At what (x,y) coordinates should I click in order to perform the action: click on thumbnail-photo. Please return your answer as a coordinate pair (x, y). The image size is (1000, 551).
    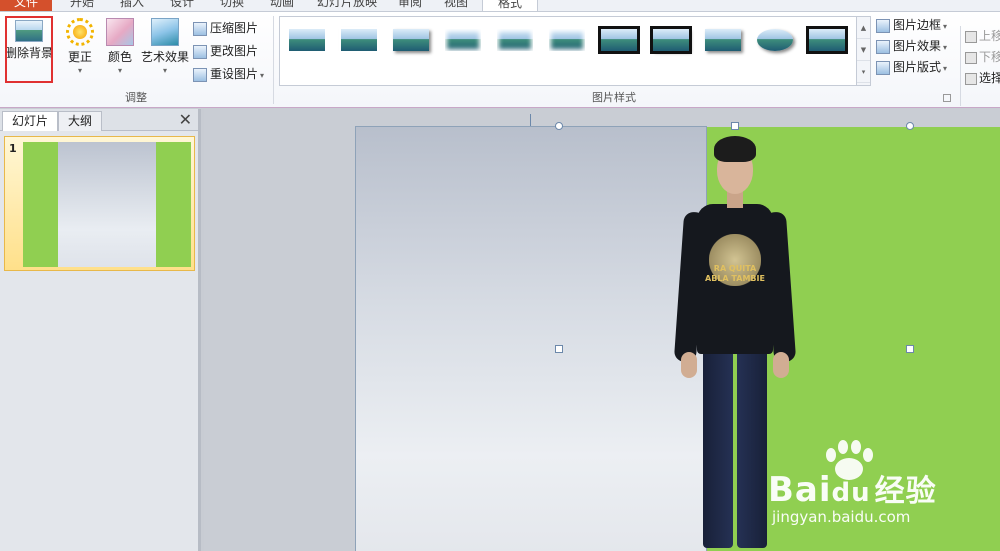
    Looking at the image, I should click on (107, 204).